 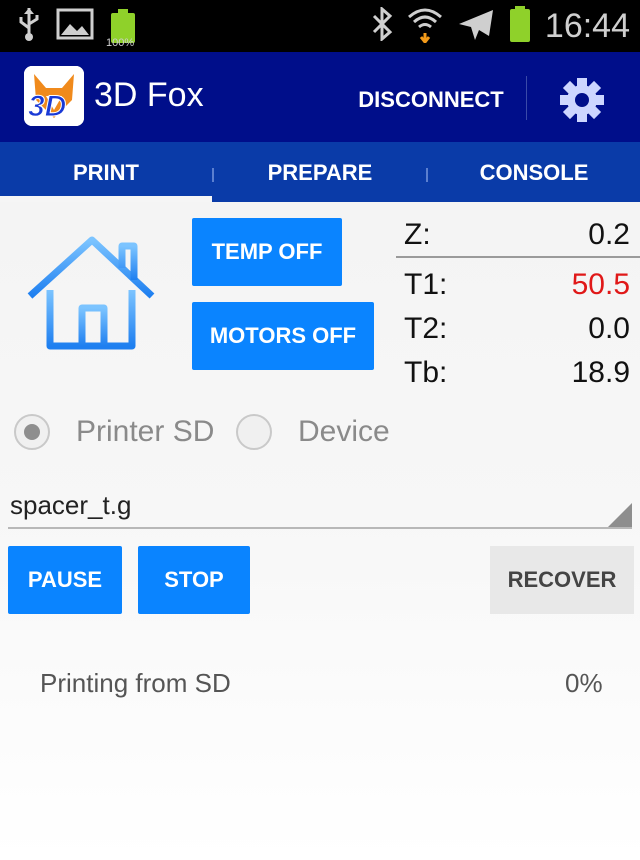 I want to click on tb-value: 18.9, so click(x=600, y=372).